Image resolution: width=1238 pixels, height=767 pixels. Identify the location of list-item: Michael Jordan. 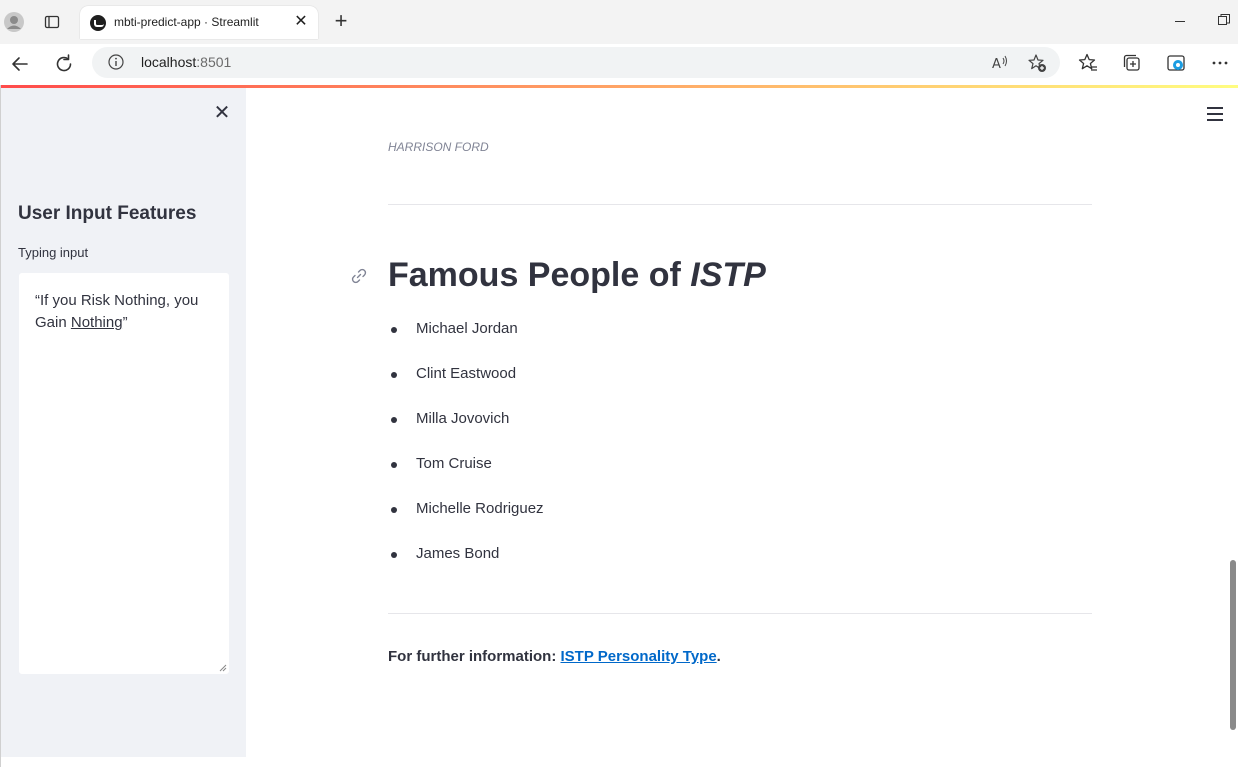
(466, 340).